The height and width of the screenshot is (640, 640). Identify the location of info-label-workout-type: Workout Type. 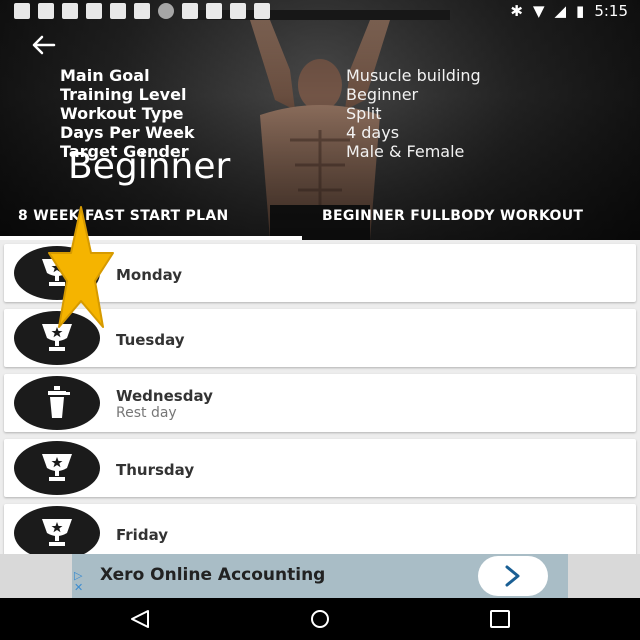
(122, 113).